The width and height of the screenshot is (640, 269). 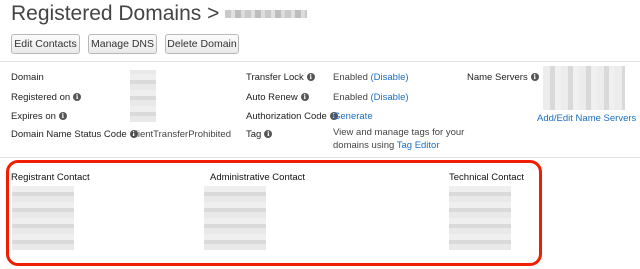 What do you see at coordinates (497, 77) in the screenshot?
I see `name-servers-label-text: Name Servers` at bounding box center [497, 77].